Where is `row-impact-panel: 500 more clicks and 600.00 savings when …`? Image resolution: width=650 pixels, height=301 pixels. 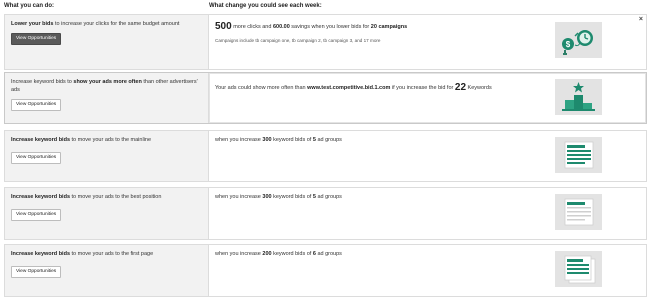 row-impact-panel: 500 more clicks and 600.00 savings when … is located at coordinates (427, 42).